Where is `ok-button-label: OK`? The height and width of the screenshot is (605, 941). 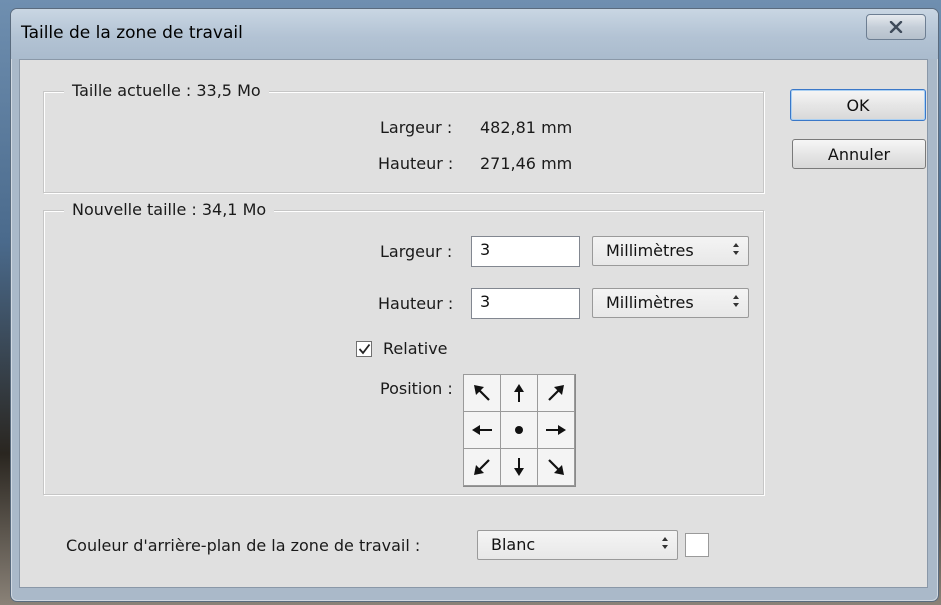
ok-button-label: OK is located at coordinates (858, 105).